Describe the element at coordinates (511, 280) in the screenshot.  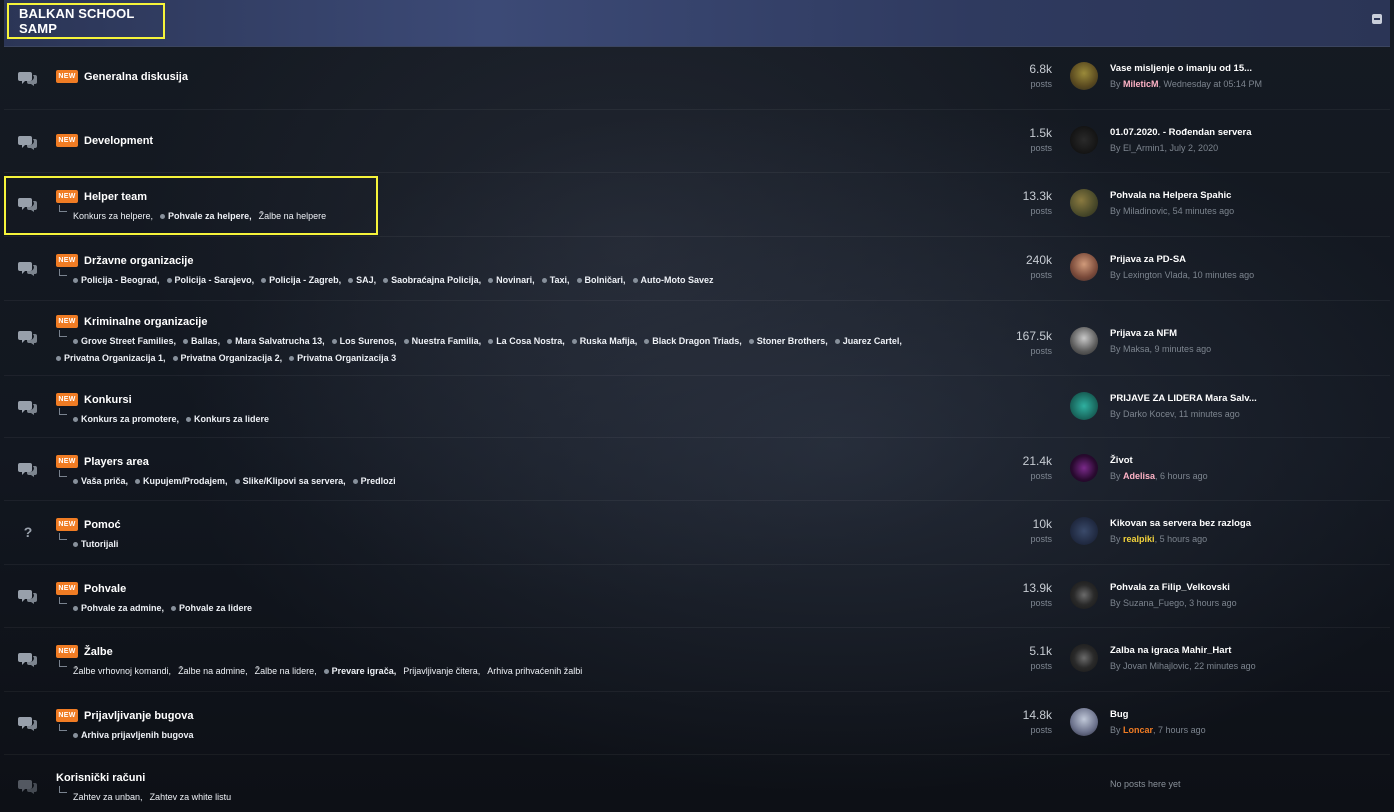
I see `subforum-link: Novinari,` at that location.